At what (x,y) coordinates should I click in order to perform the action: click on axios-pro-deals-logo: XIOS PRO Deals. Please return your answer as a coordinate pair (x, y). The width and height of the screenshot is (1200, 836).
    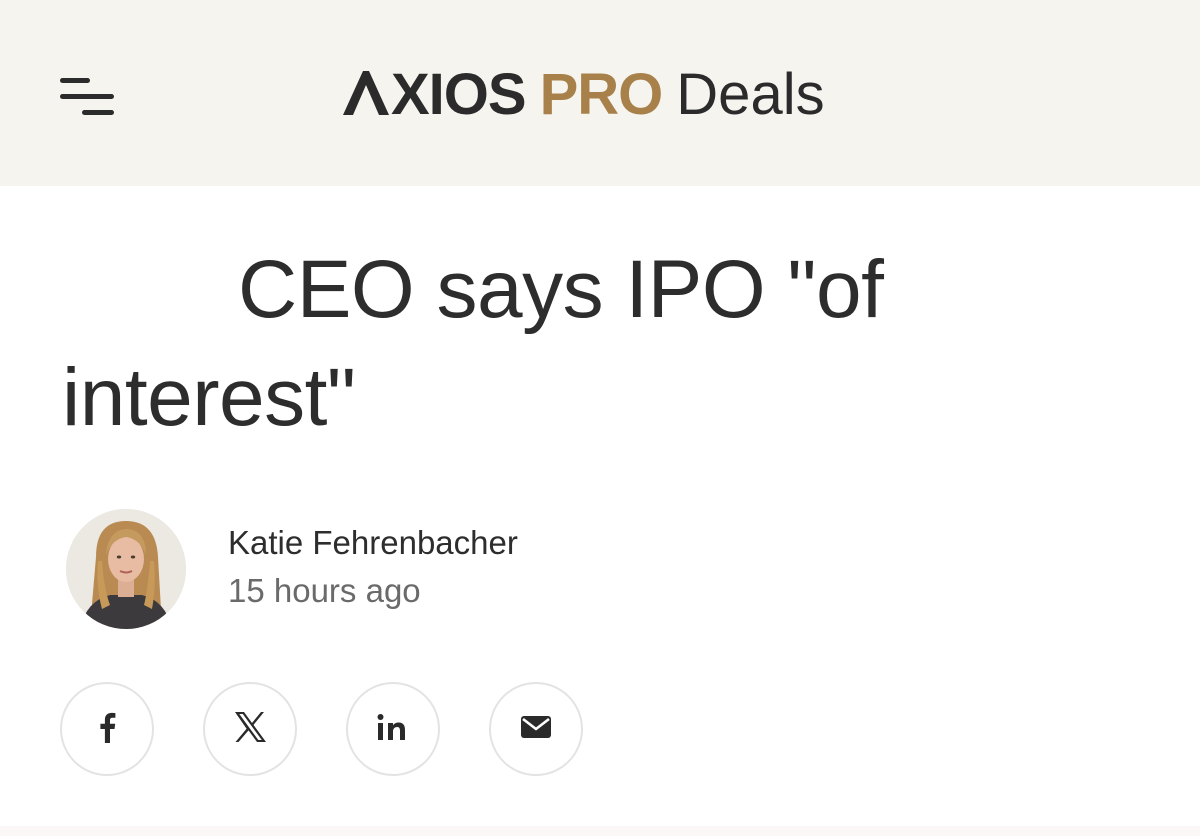
    Looking at the image, I should click on (584, 95).